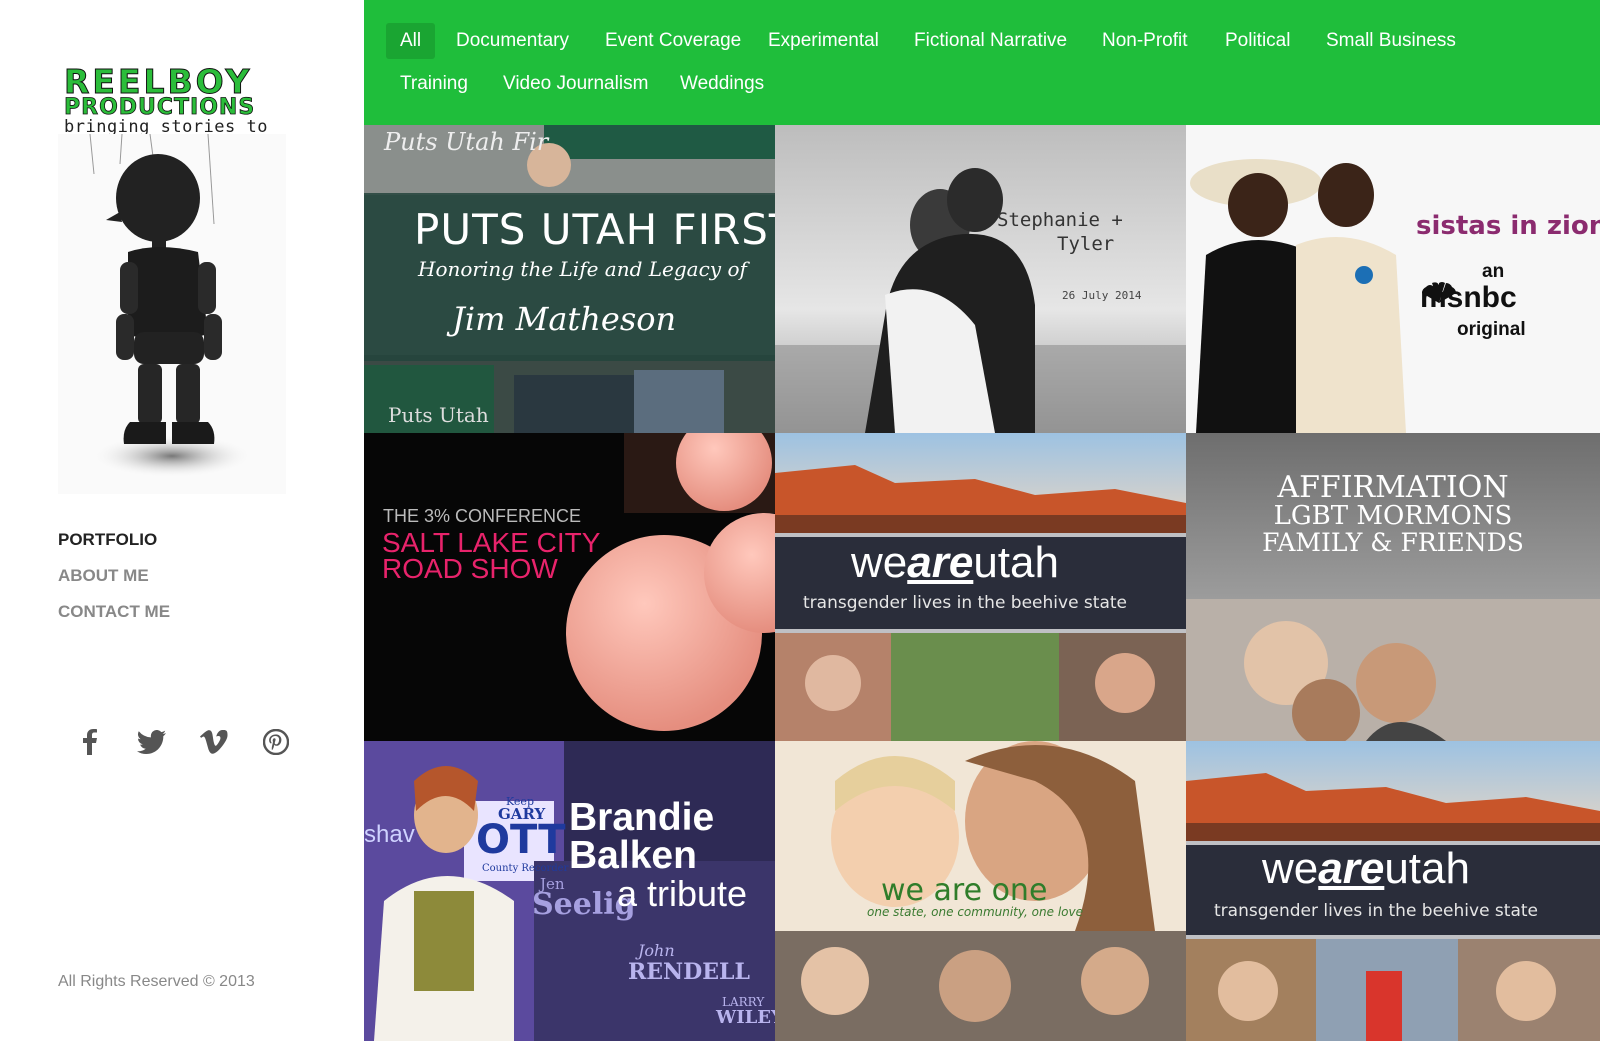  Describe the element at coordinates (575, 84) in the screenshot. I see `filter-video-journalism: Video Journalism` at that location.